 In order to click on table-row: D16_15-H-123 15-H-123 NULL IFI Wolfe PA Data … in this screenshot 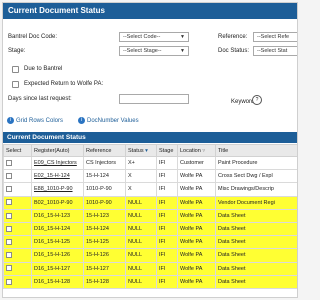, I will do `click(150, 215)`.